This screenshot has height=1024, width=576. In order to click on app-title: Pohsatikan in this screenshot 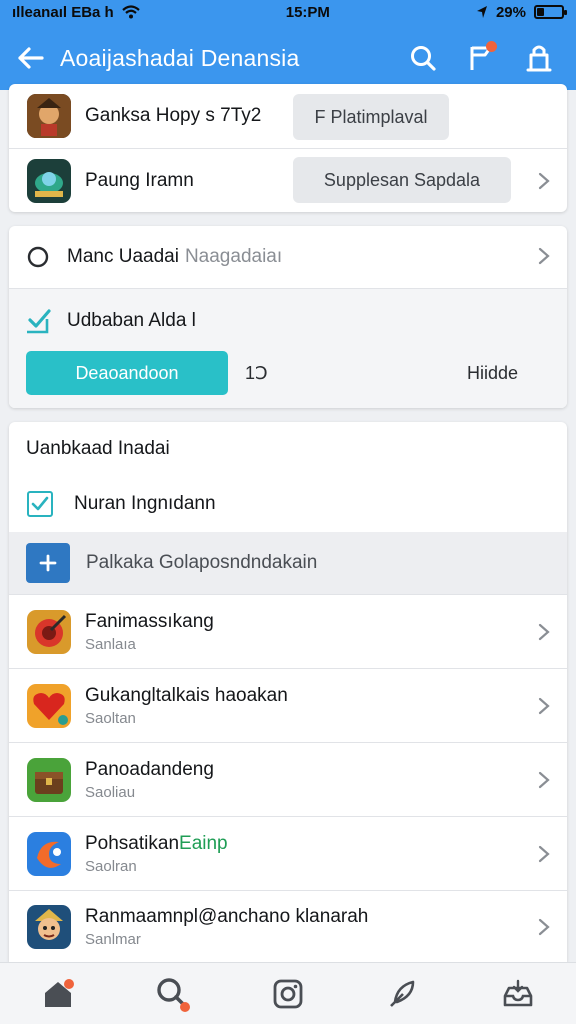, I will do `click(132, 843)`.